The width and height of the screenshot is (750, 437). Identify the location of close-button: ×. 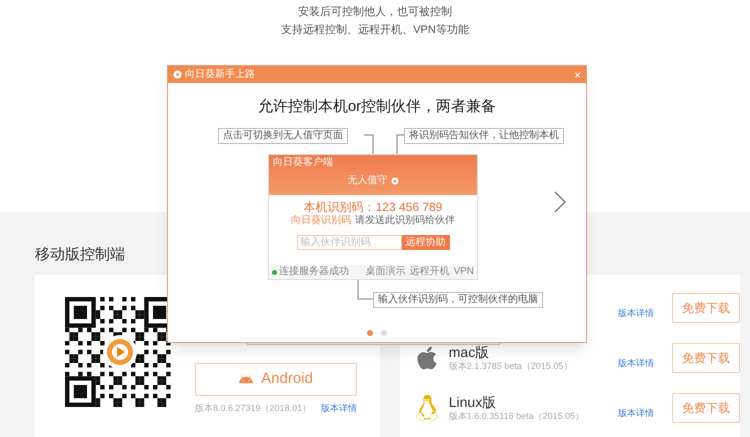
(577, 74).